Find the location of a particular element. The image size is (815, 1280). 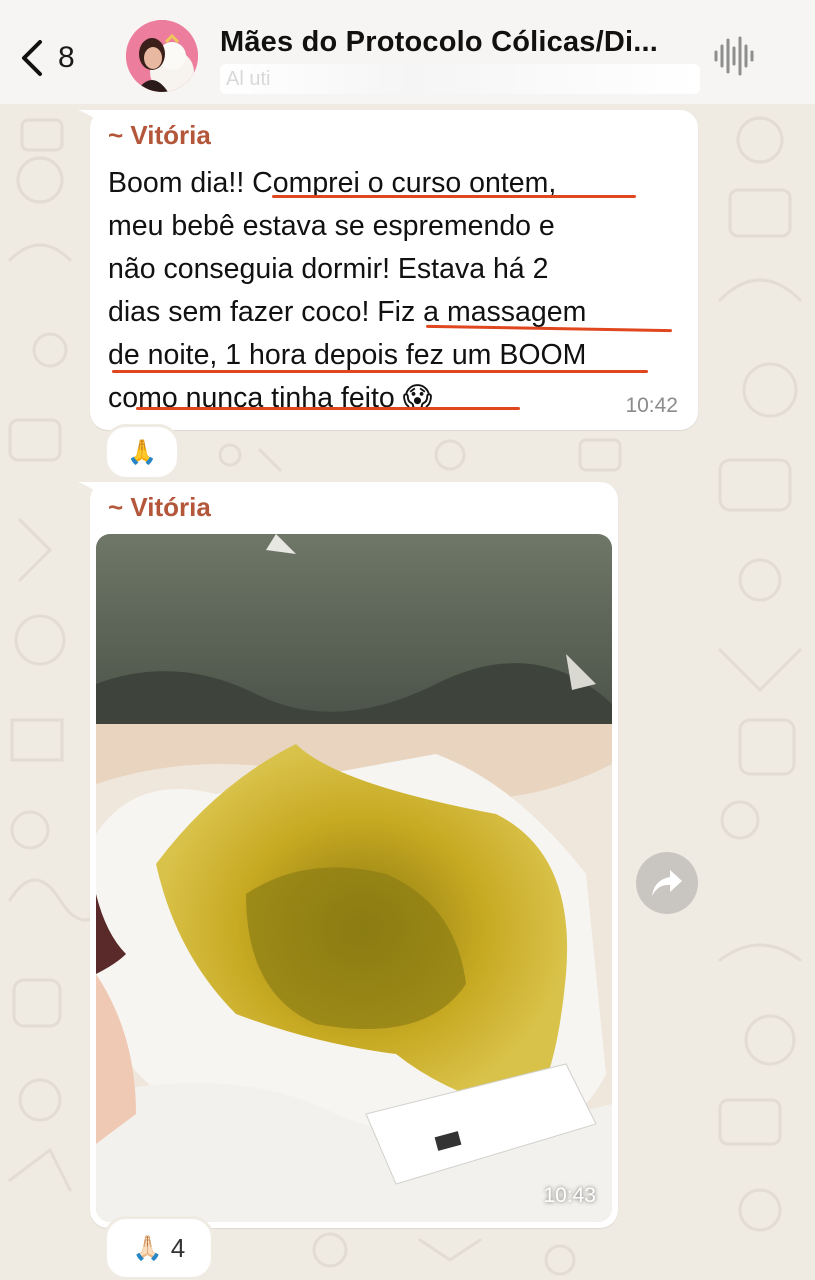

message-timestamp: 10:43 is located at coordinates (569, 1195).